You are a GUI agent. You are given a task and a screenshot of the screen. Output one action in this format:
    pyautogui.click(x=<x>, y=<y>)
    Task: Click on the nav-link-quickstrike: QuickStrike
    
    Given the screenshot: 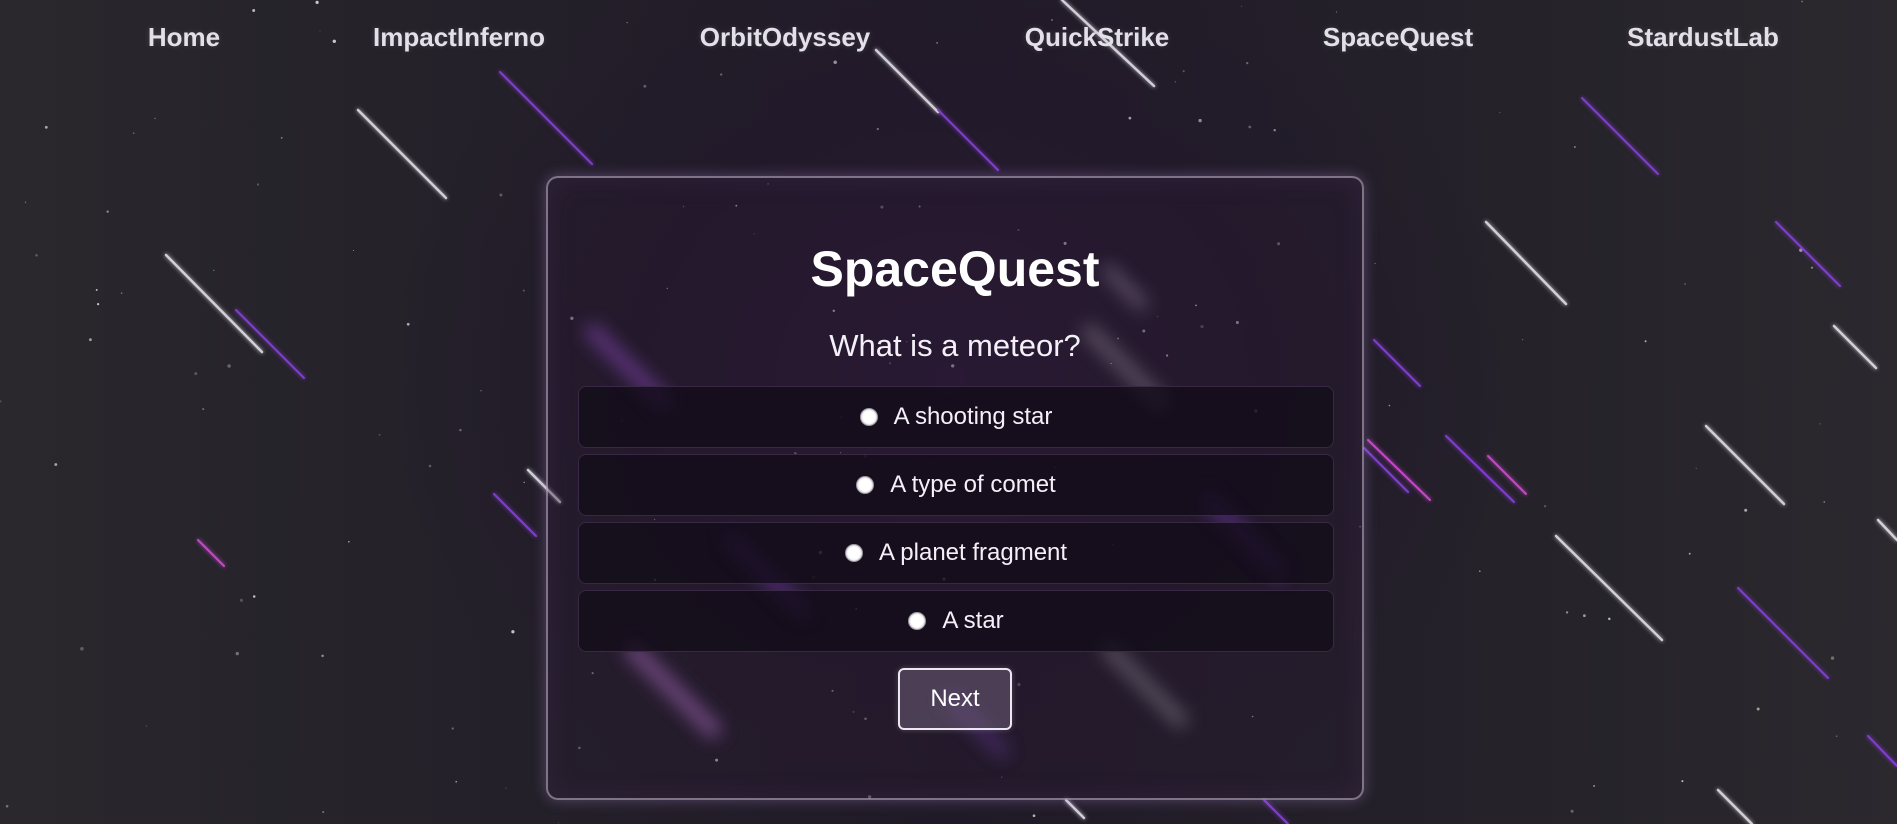 What is the action you would take?
    pyautogui.click(x=1097, y=37)
    